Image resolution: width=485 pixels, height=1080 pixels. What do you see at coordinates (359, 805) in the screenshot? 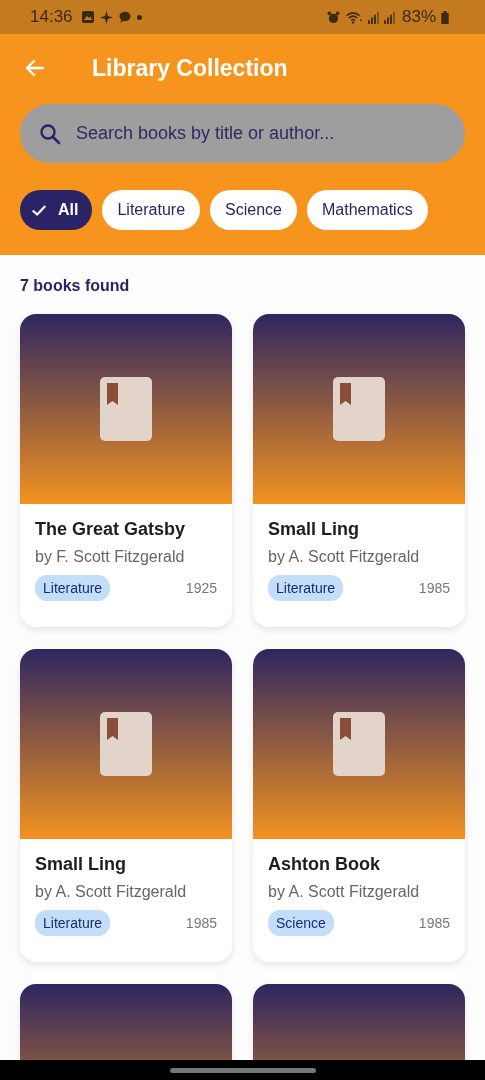
I see `book-card: Ashton Book by A. Scott Fitzgerald Science 1985` at bounding box center [359, 805].